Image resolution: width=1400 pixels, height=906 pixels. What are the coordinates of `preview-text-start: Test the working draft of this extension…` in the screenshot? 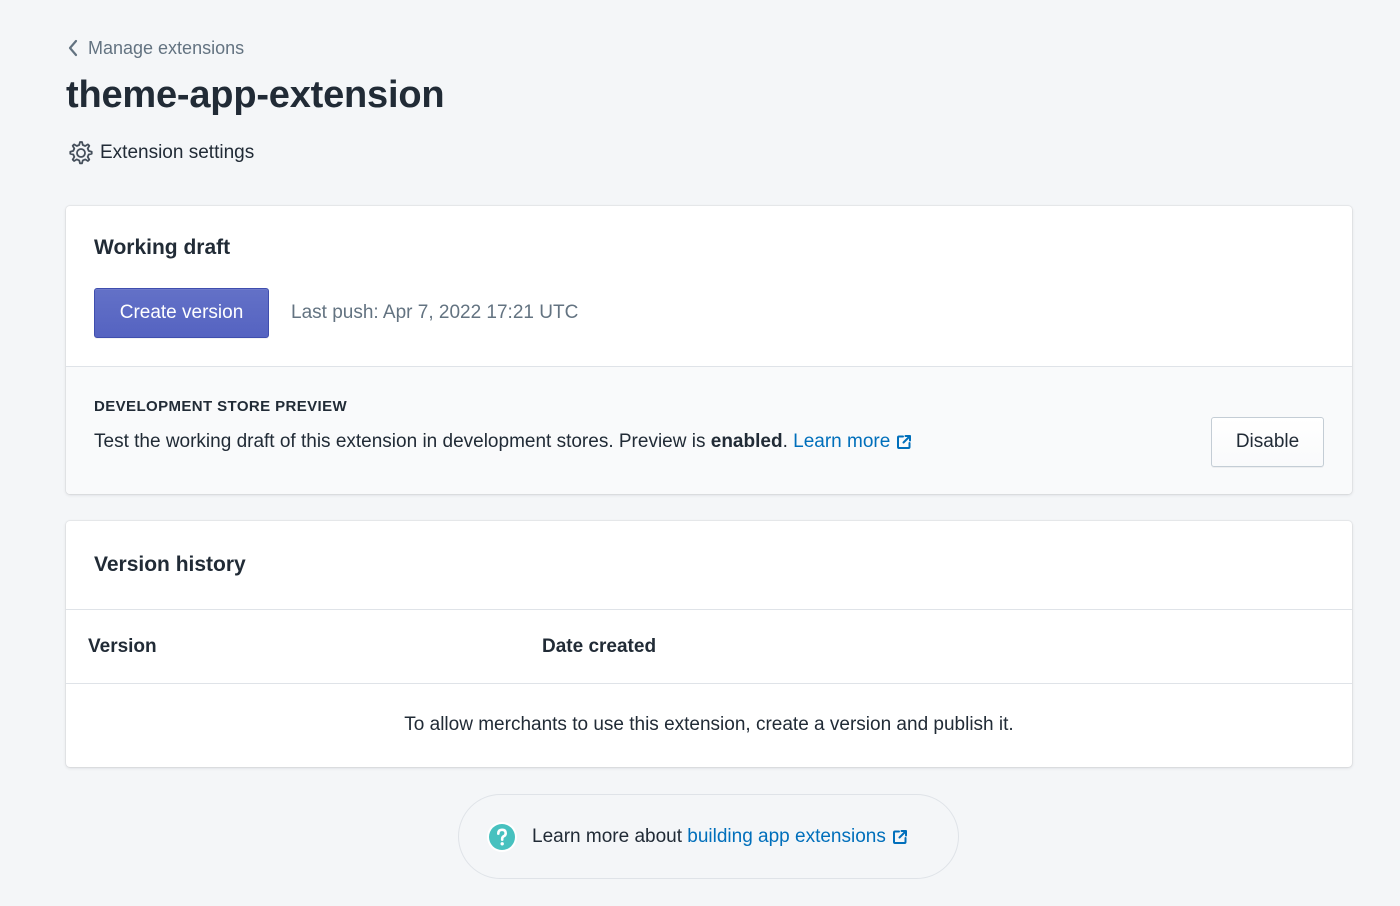 It's located at (402, 441).